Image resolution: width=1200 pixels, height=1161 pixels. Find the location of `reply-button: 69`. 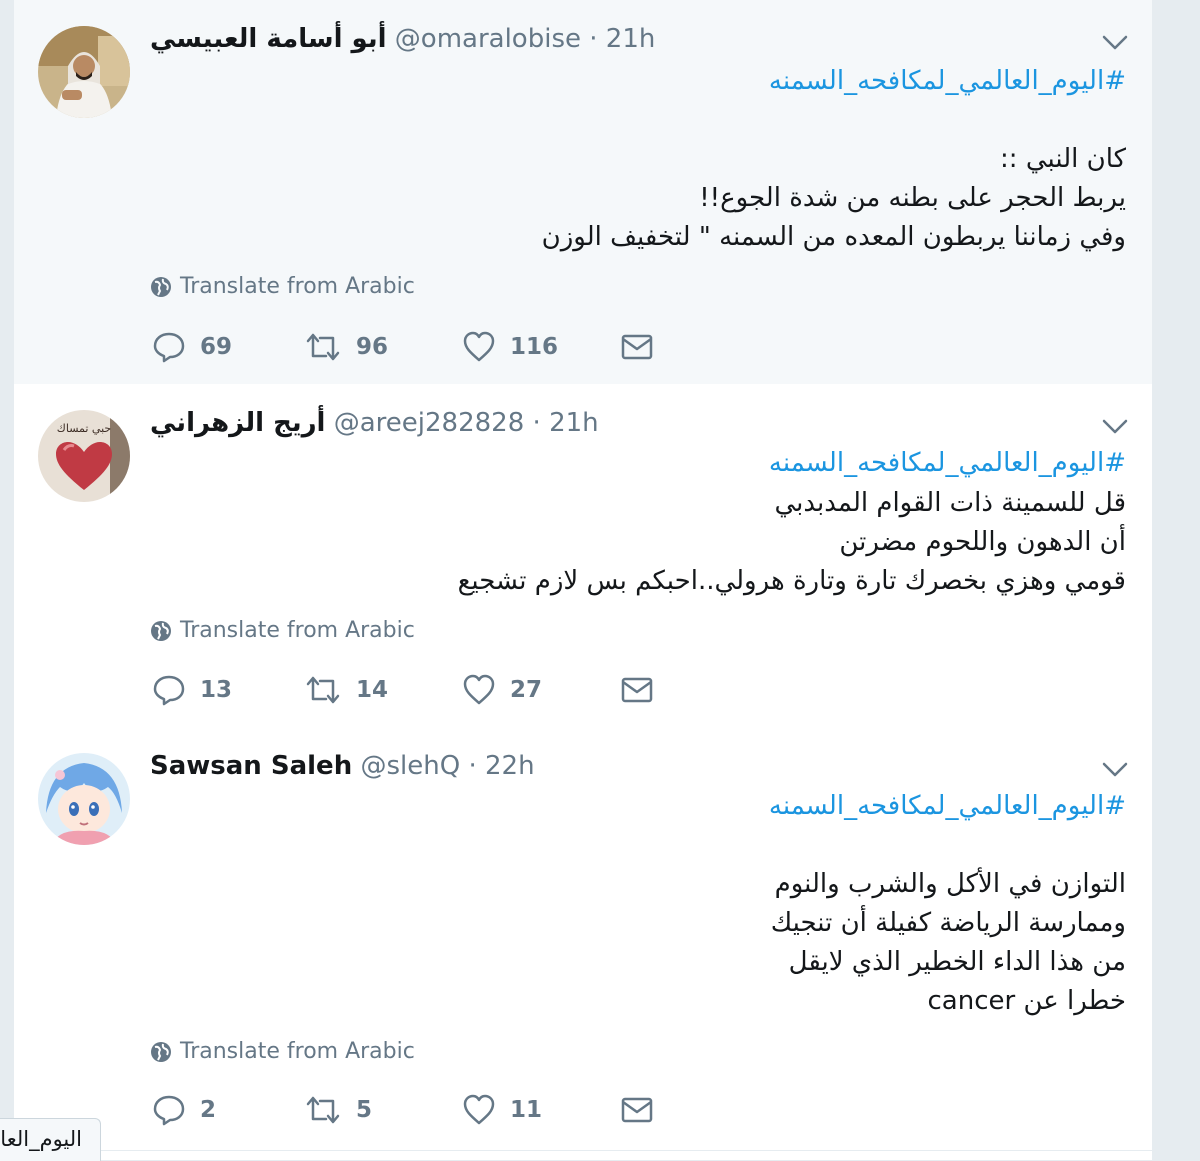

reply-button: 69 is located at coordinates (192, 347).